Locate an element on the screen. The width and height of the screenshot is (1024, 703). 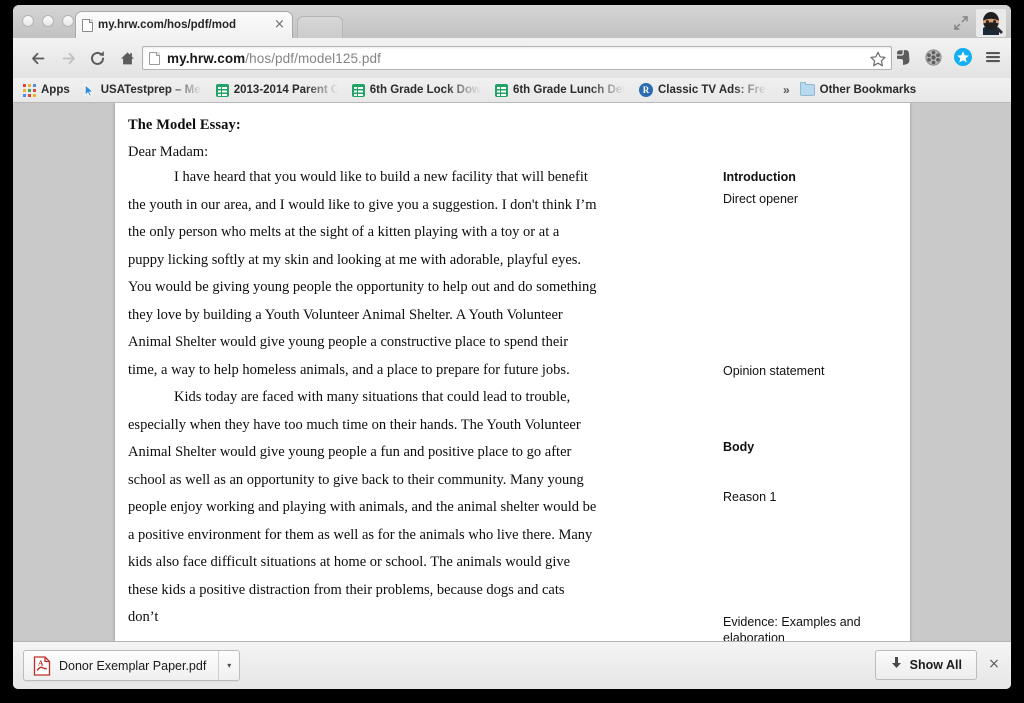
bookmark-item-6th-grade-lock-down: 6th Grade Lock Dow is located at coordinates (416, 90).